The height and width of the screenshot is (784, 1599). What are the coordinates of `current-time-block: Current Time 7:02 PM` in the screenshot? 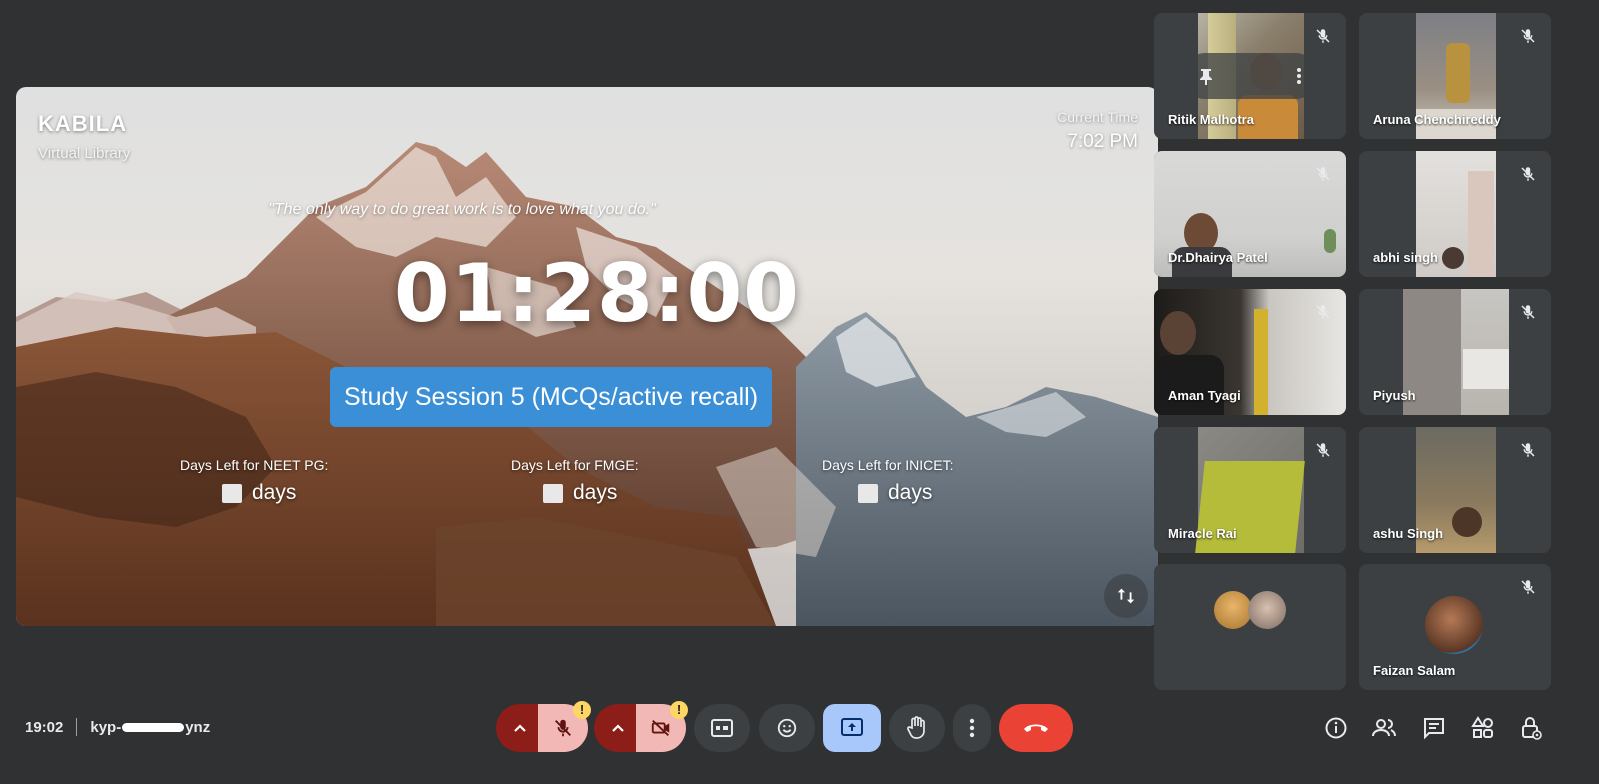 It's located at (1097, 131).